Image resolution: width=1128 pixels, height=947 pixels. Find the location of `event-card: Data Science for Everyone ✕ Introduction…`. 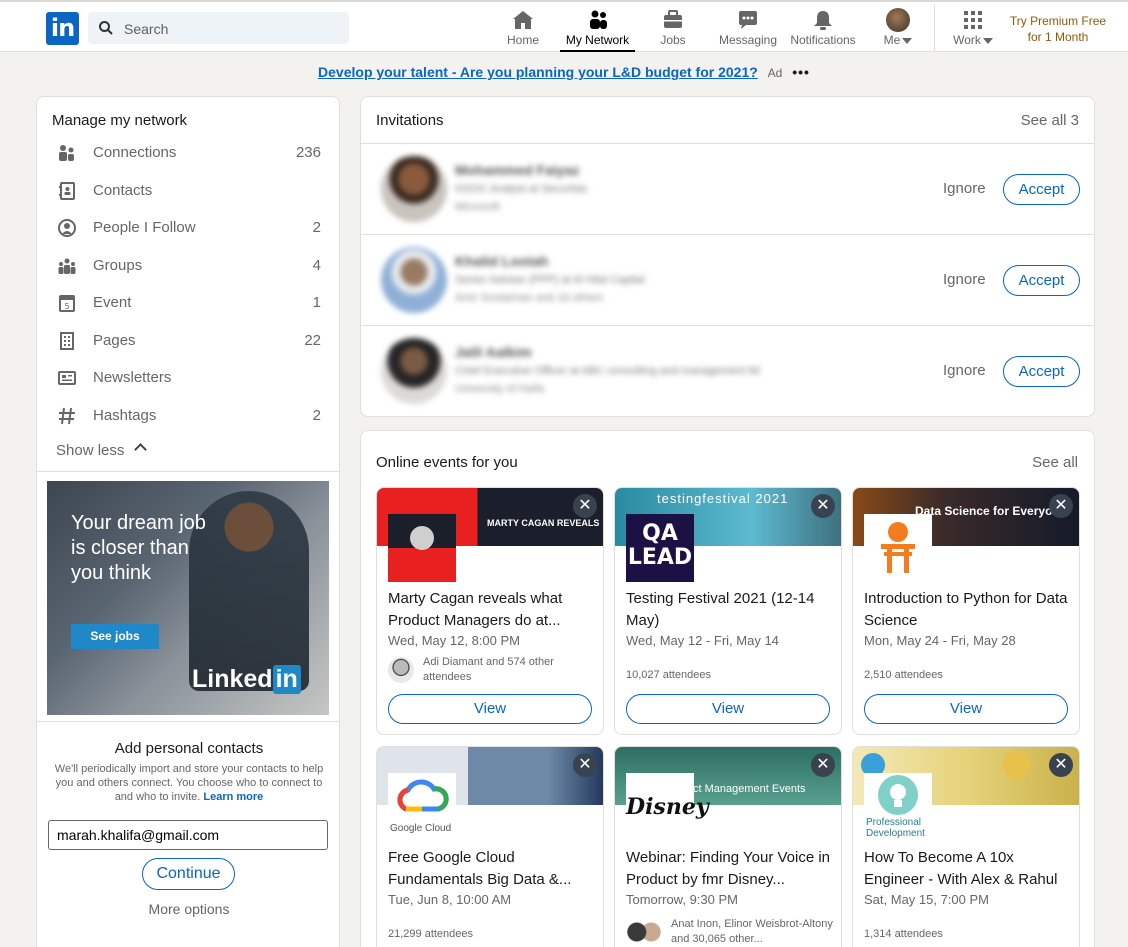

event-card: Data Science for Everyone ✕ Introduction… is located at coordinates (966, 611).